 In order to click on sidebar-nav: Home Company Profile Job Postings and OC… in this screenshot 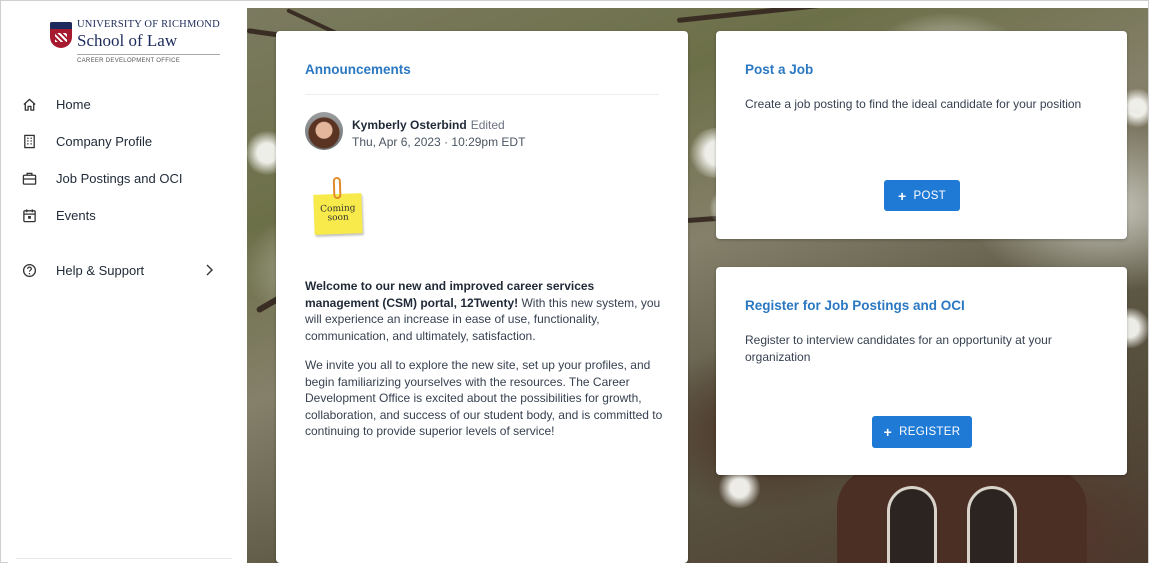, I will do `click(127, 187)`.